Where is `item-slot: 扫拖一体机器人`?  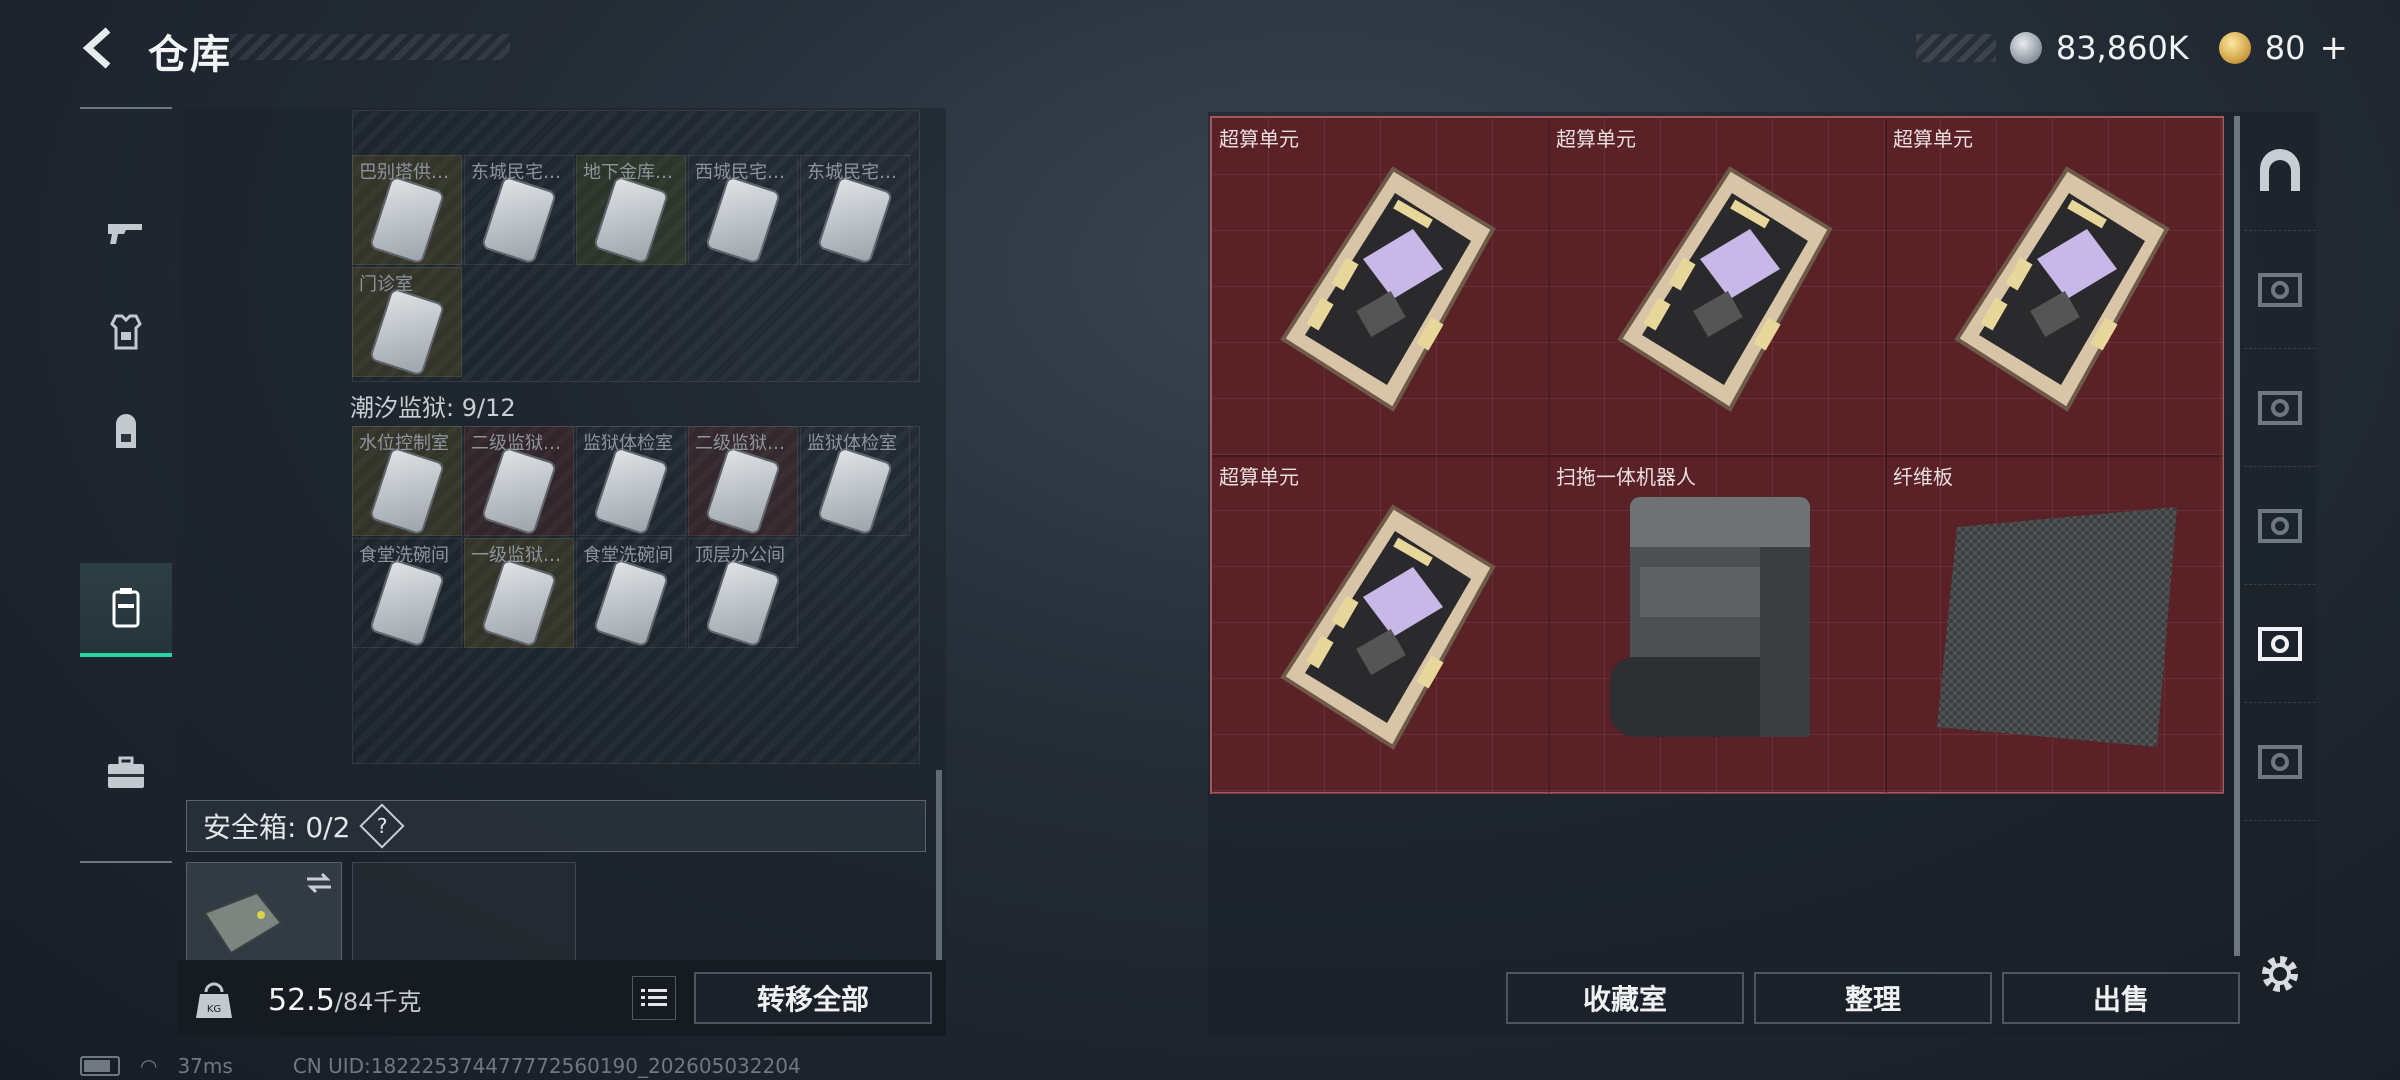 item-slot: 扫拖一体机器人 is located at coordinates (1717, 625).